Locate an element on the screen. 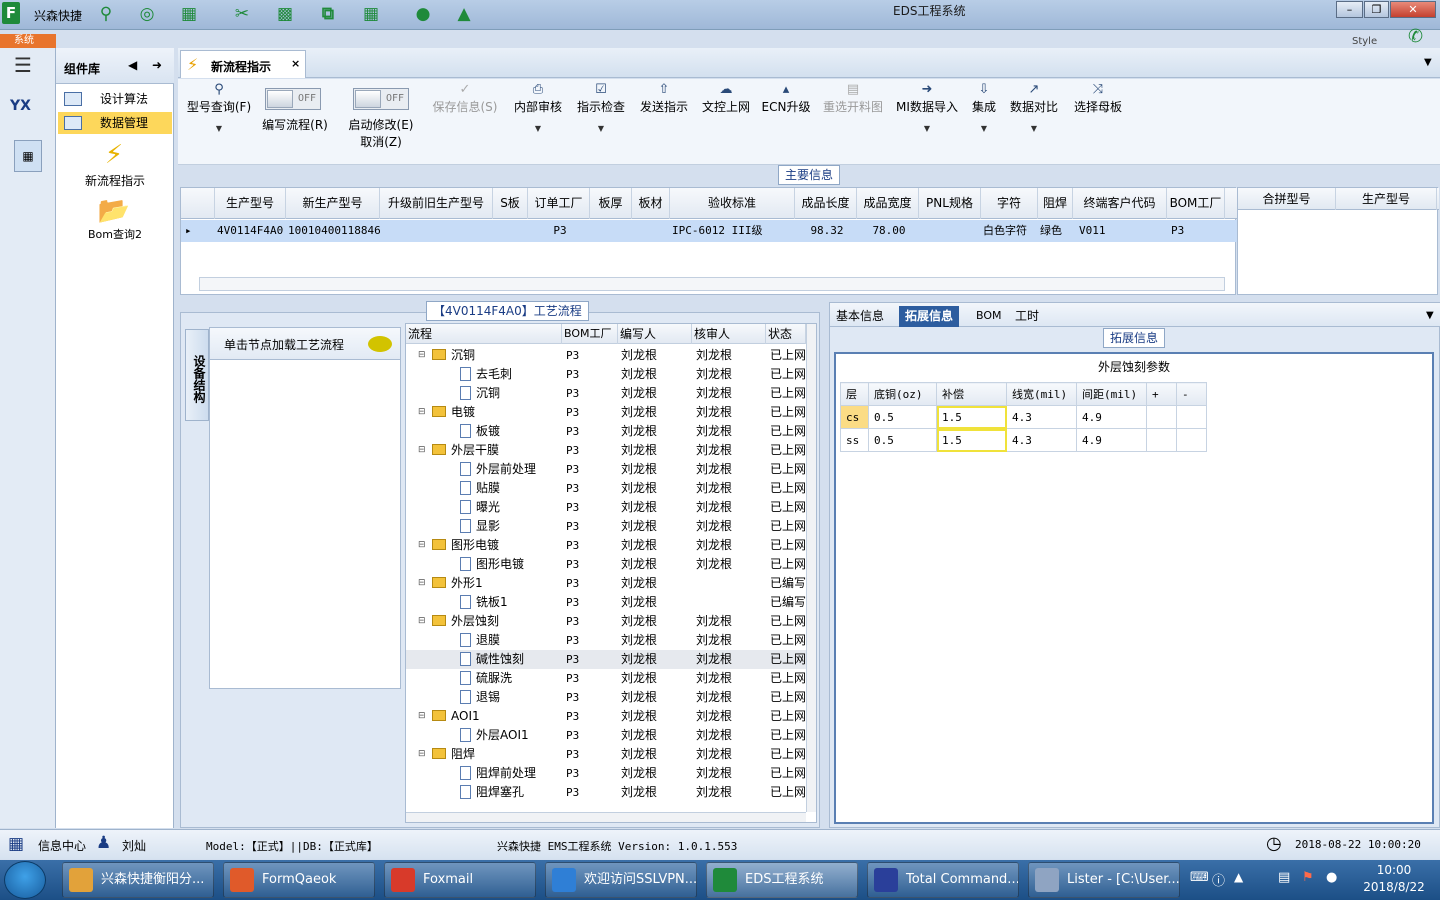 This screenshot has height=900, width=1440. tab-extended-info: 拓展信息 is located at coordinates (929, 316).